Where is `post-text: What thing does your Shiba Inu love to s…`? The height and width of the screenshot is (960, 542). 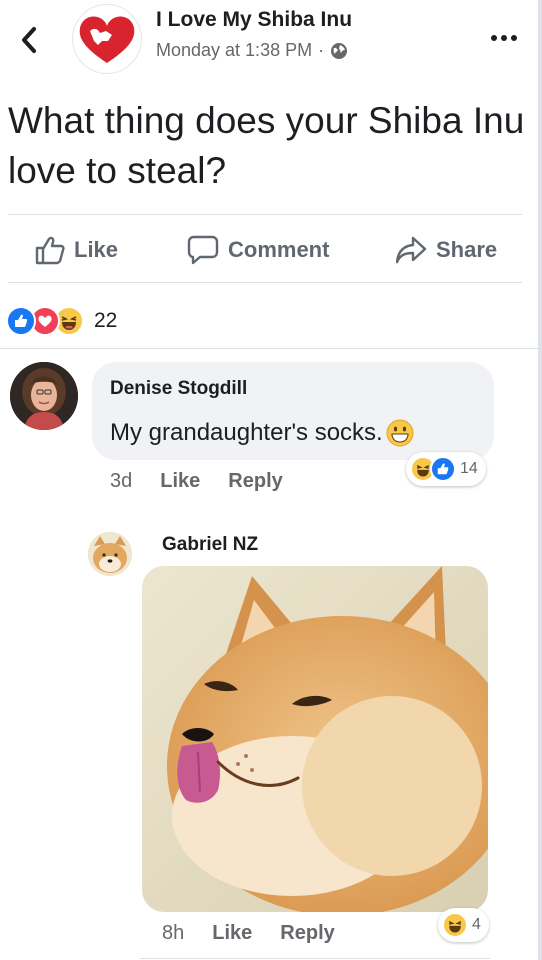 post-text: What thing does your Shiba Inu love to s… is located at coordinates (266, 145).